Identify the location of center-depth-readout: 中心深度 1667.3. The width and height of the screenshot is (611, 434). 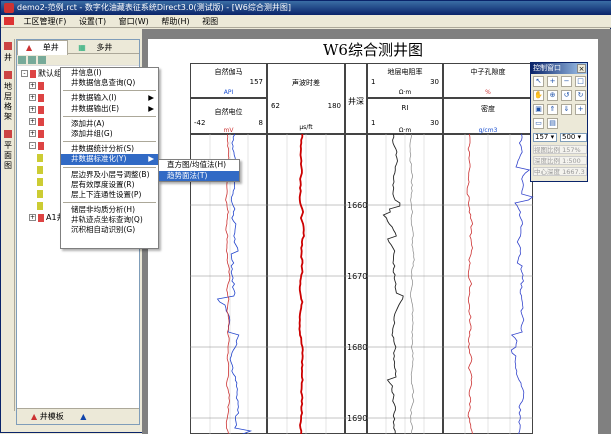
(560, 171).